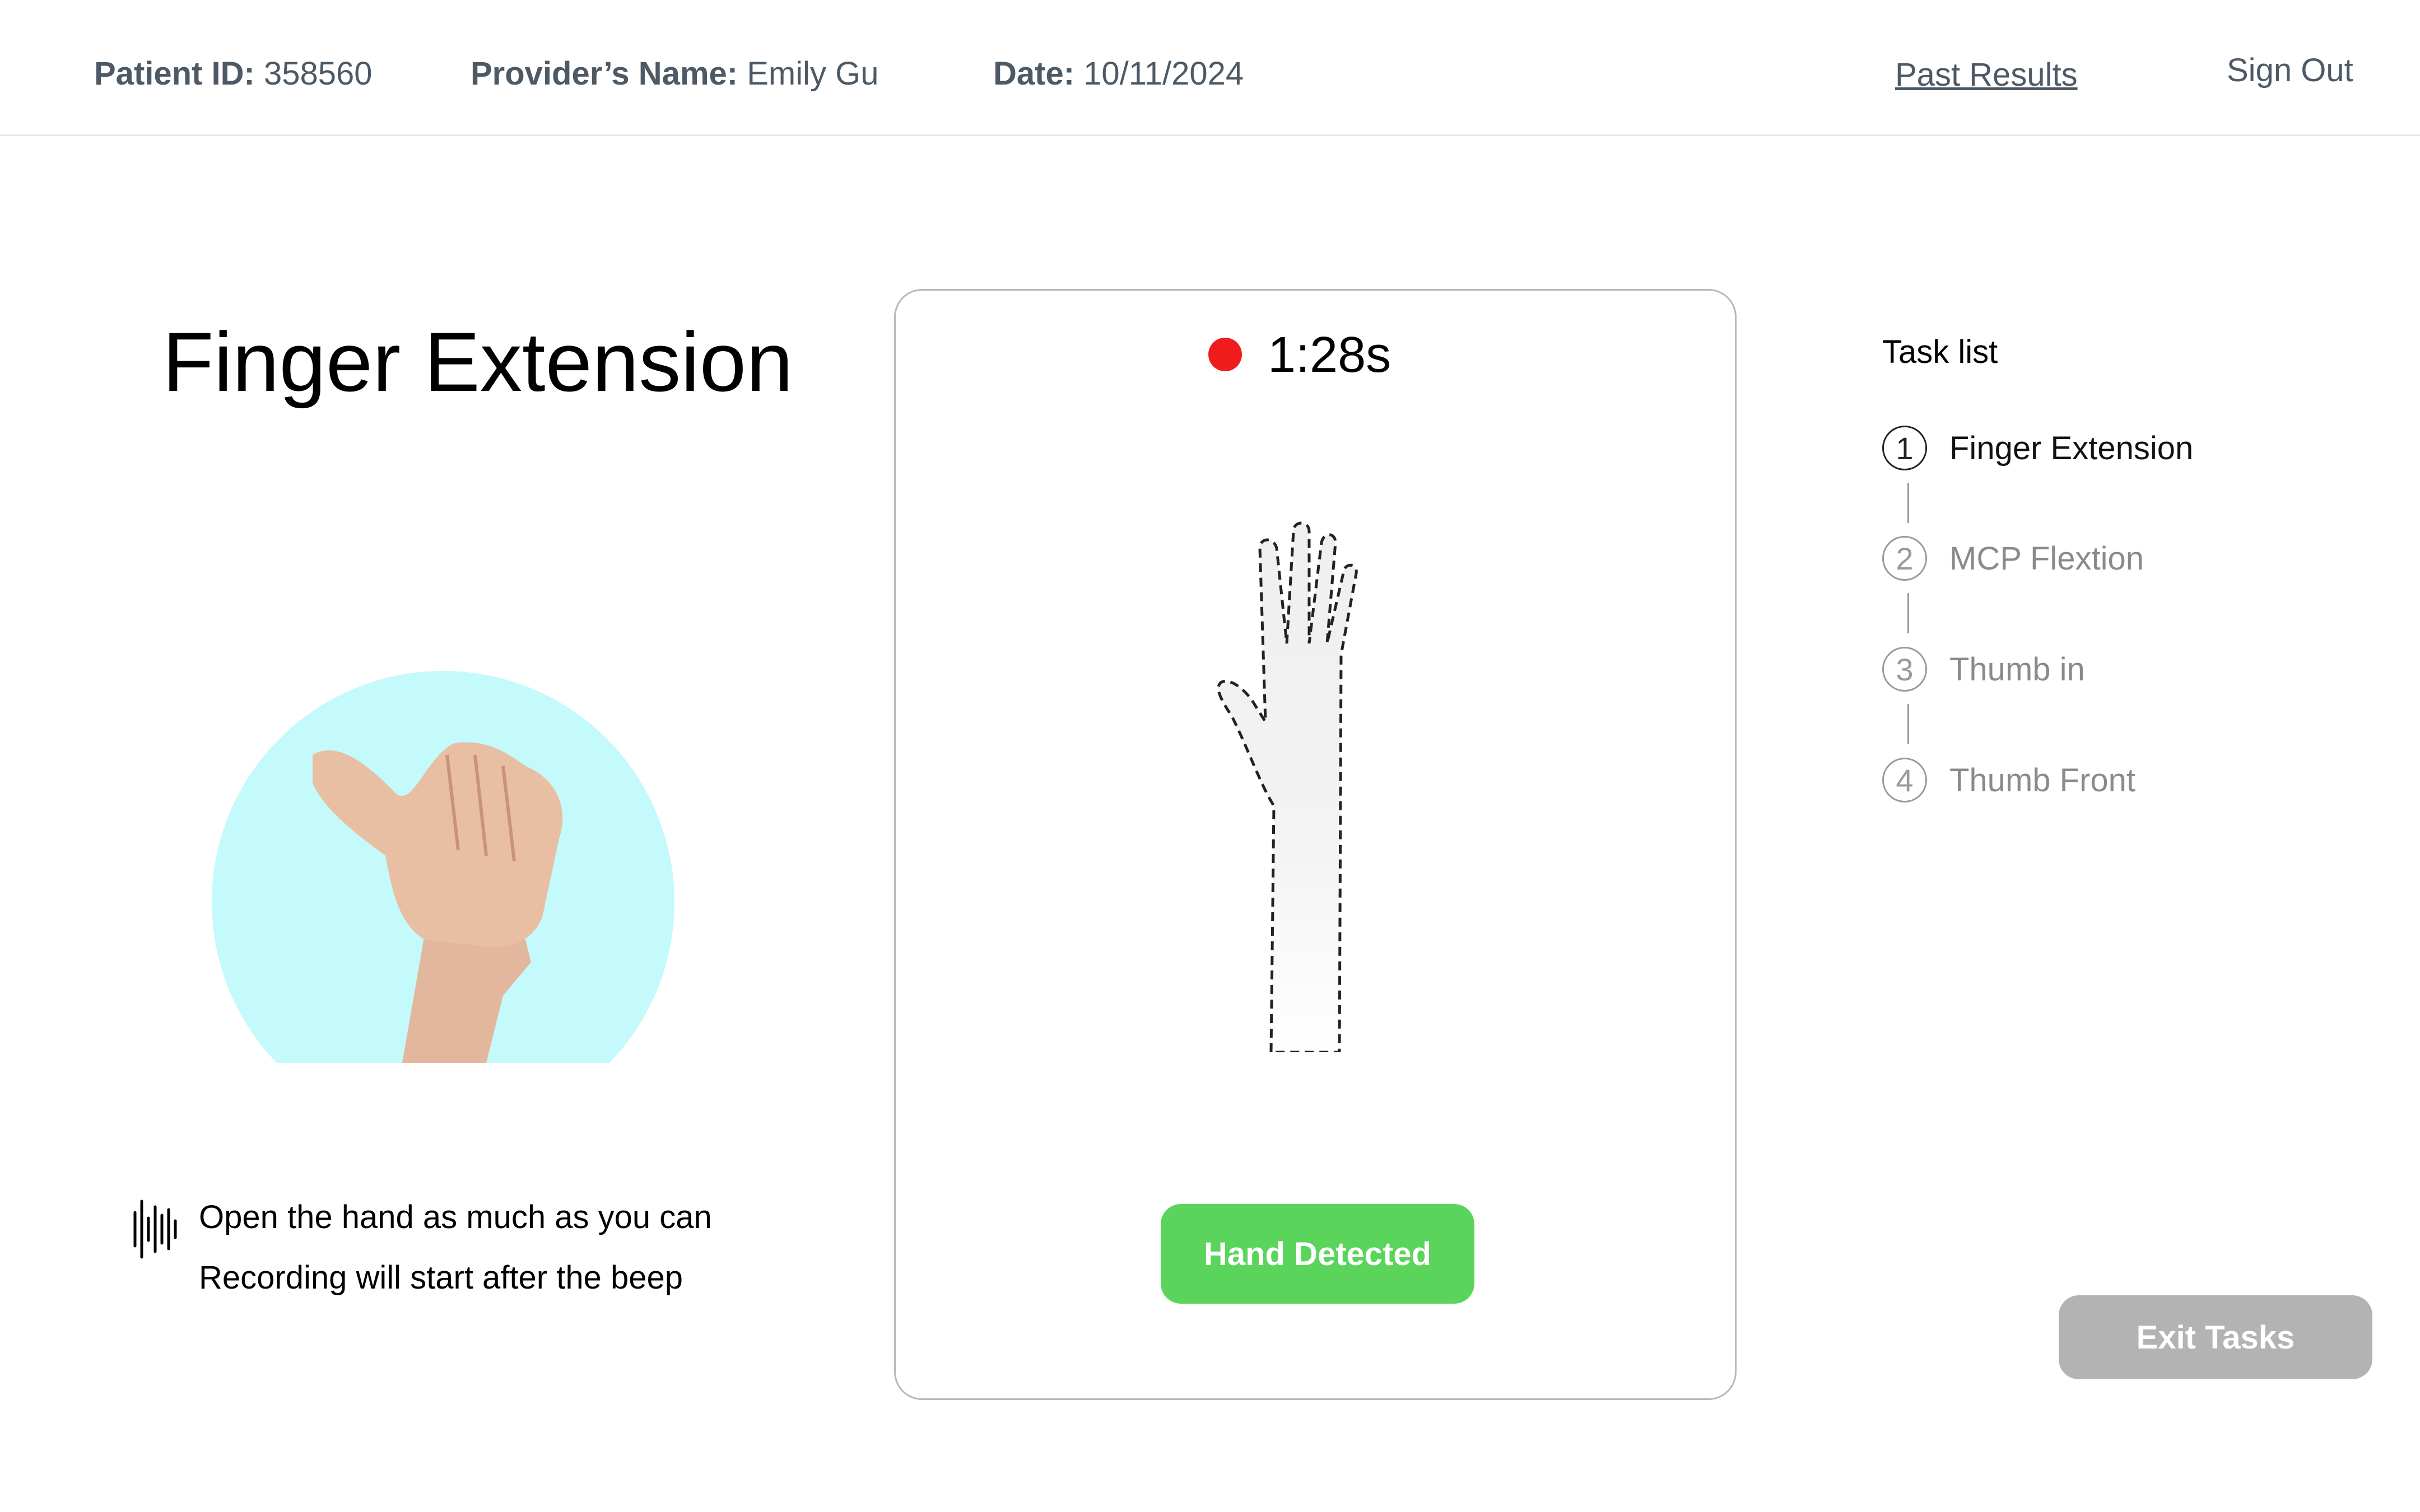 The image size is (2420, 1512). I want to click on patient-id: Patient ID: 358560, so click(233, 73).